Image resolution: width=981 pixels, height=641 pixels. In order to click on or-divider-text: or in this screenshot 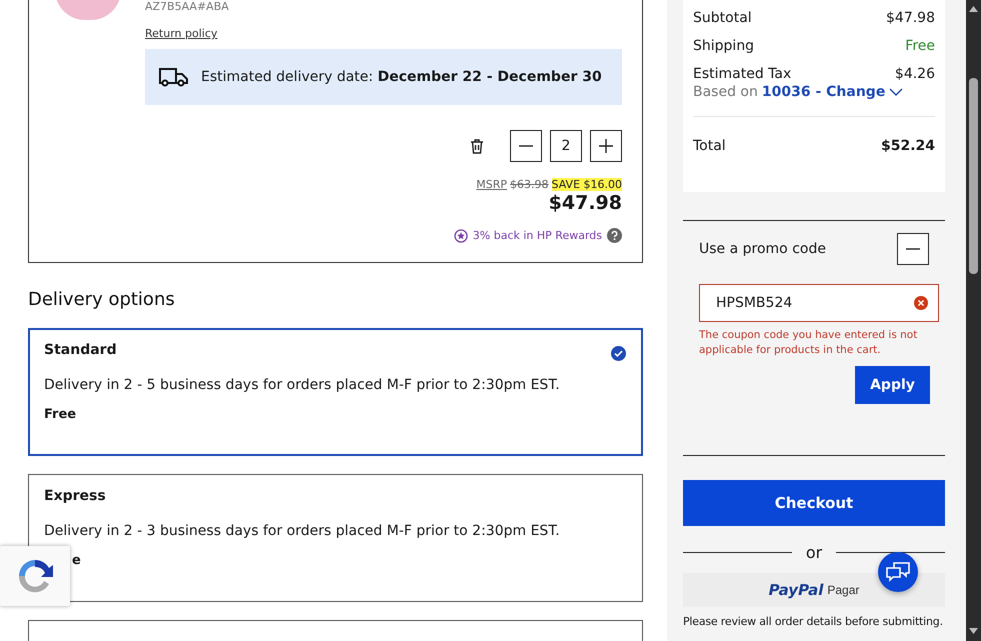, I will do `click(814, 552)`.